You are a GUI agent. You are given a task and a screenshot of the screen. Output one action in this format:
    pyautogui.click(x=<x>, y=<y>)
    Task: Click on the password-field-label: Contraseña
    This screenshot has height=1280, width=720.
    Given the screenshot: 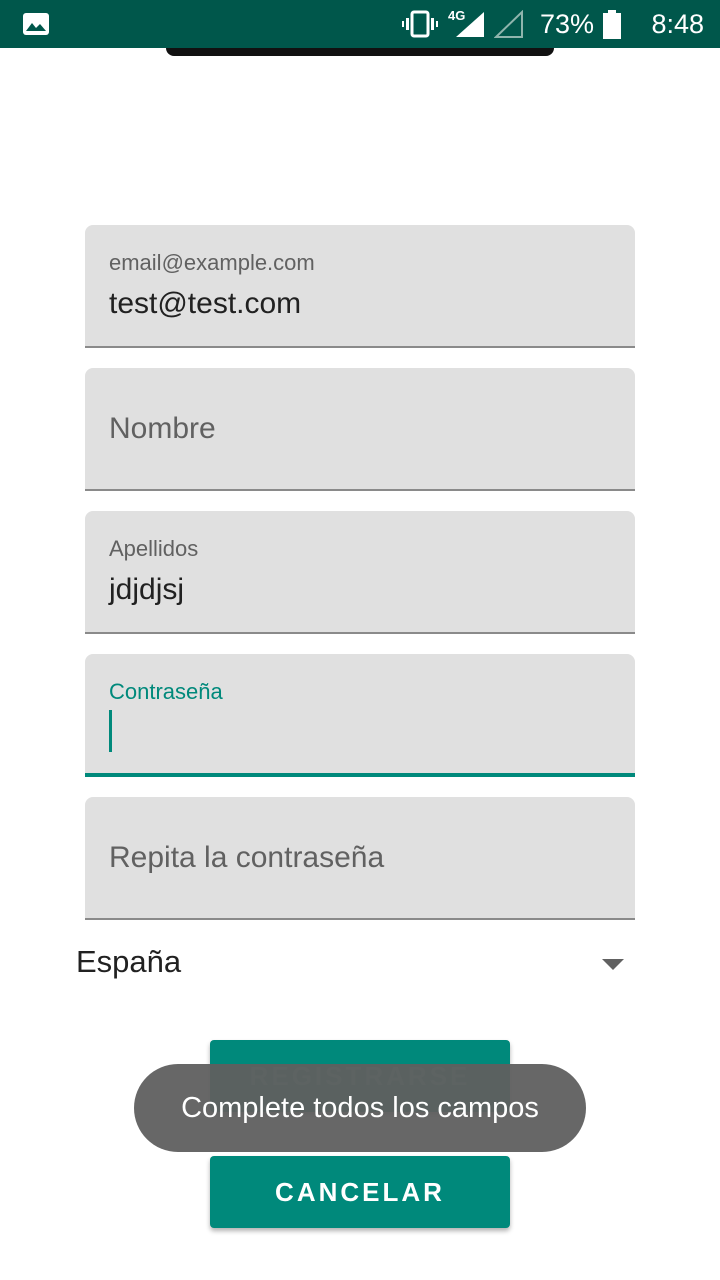 What is the action you would take?
    pyautogui.click(x=166, y=691)
    